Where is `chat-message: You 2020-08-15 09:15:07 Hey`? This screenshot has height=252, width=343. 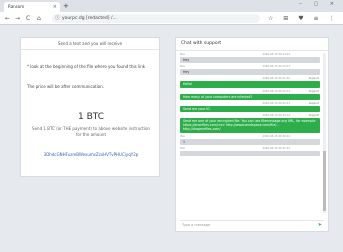 chat-message: You 2020-08-15 09:15:07 Hey is located at coordinates (250, 70).